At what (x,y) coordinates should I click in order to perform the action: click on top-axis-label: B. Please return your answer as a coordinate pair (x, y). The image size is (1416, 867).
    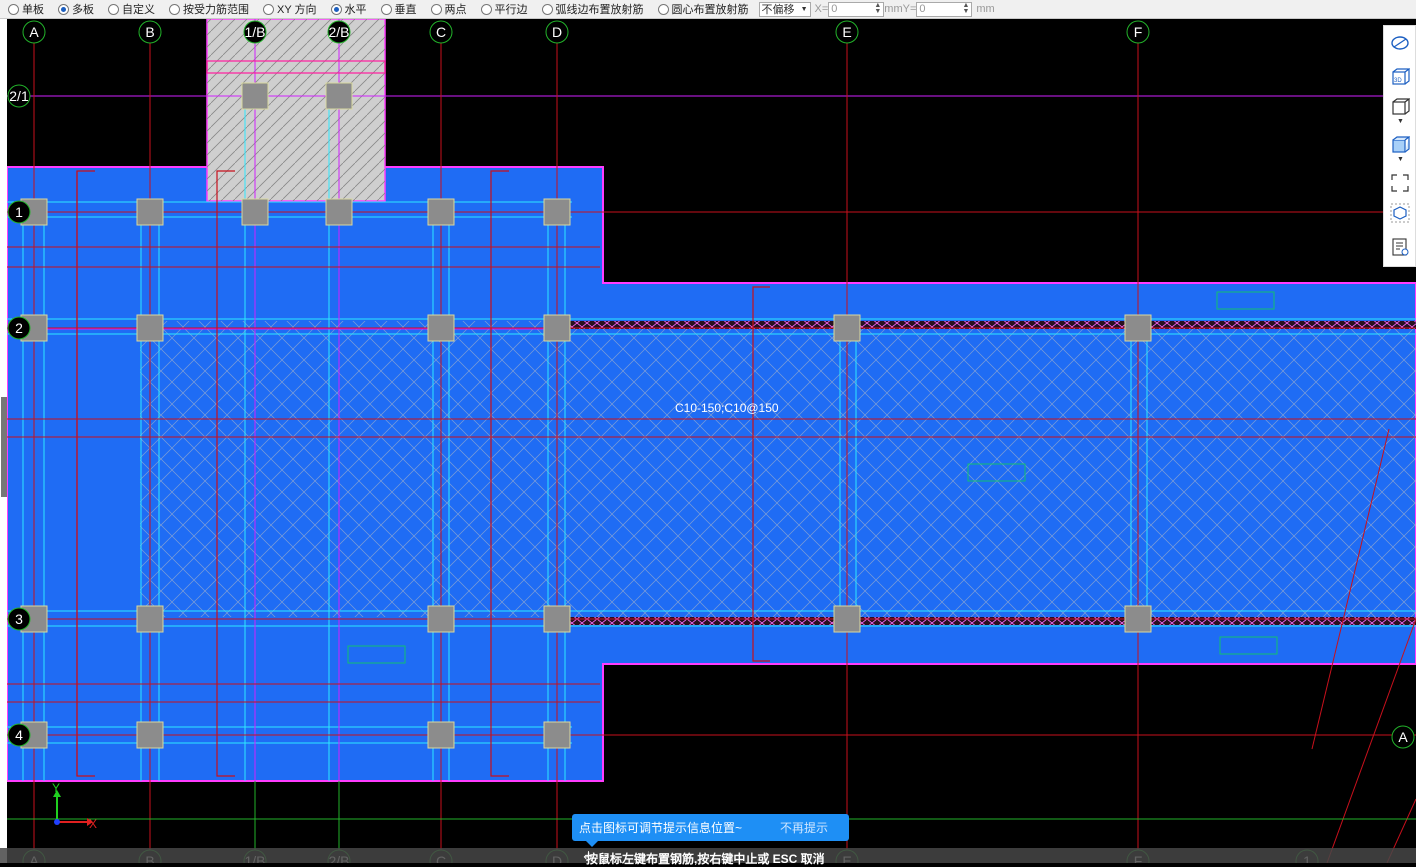
    Looking at the image, I should click on (149, 32).